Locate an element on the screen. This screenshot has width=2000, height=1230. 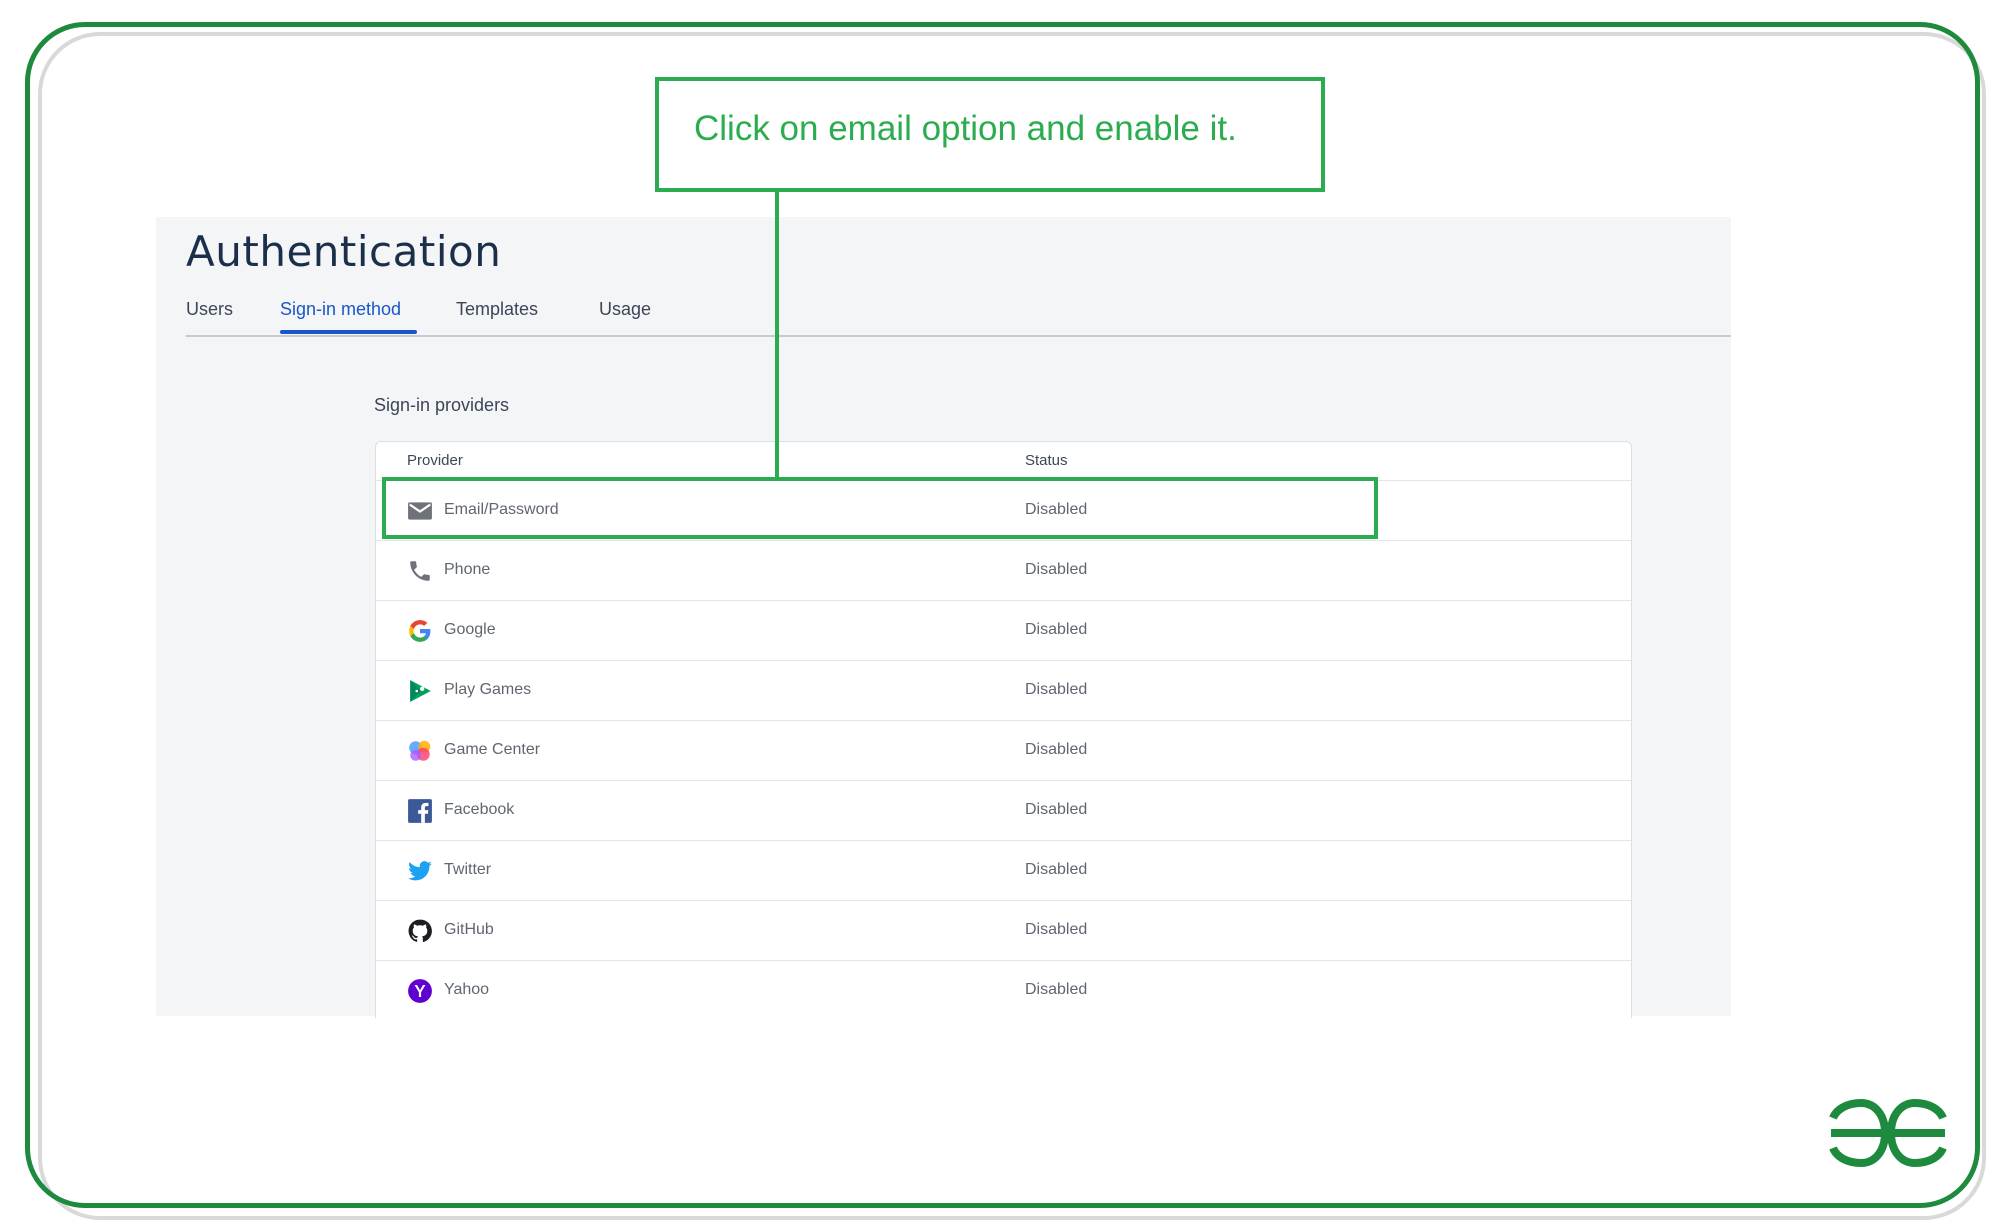
page-title: Authentication is located at coordinates (344, 251).